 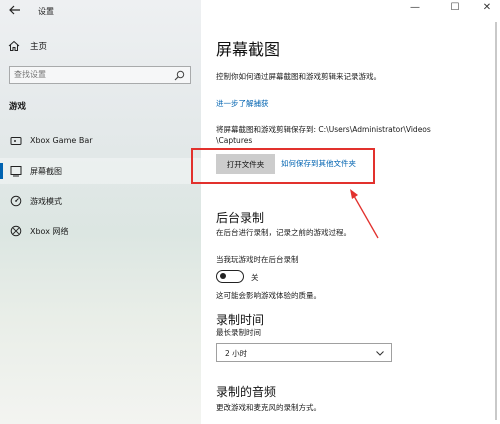 What do you see at coordinates (230, 276) in the screenshot?
I see `background-recording-toggle` at bounding box center [230, 276].